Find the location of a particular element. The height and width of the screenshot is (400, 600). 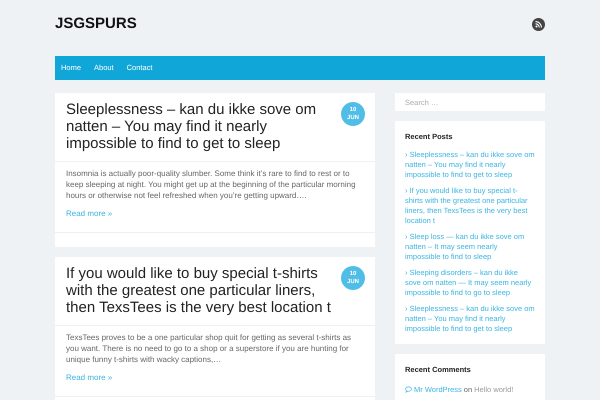

comment-icon is located at coordinates (408, 389).